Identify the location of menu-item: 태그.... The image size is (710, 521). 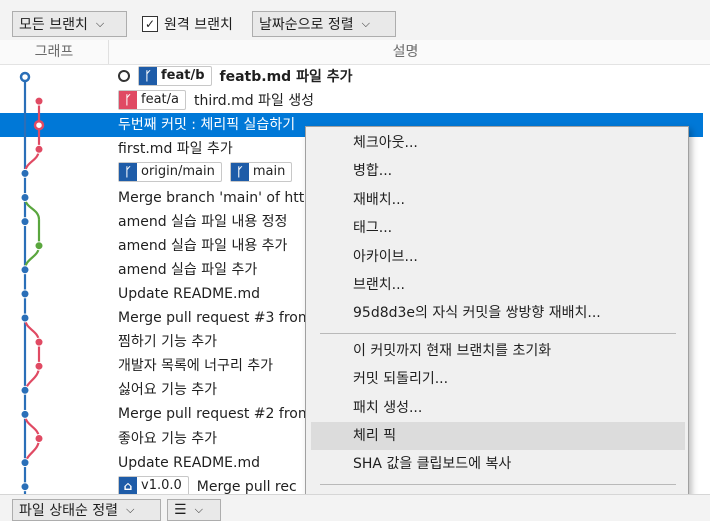
(498, 228).